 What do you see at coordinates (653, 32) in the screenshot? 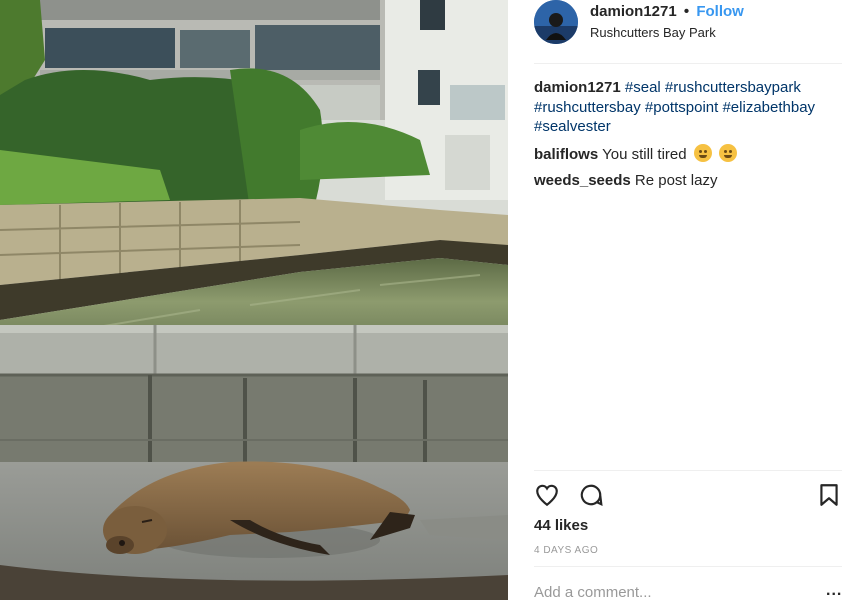
I see `location-link: Rushcutters Bay Park` at bounding box center [653, 32].